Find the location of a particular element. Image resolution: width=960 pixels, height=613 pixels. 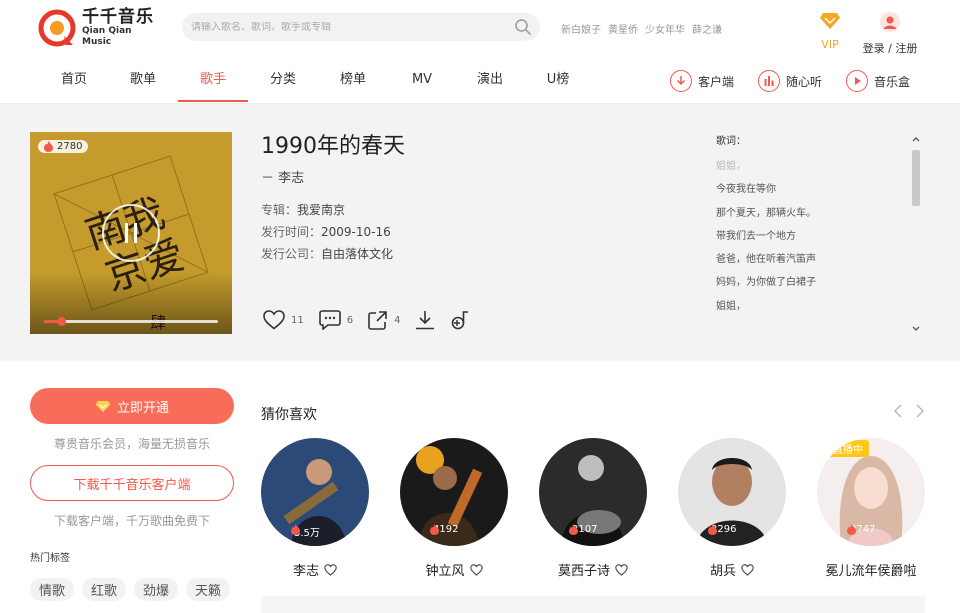

artist-name: 胡兵 is located at coordinates (723, 569).